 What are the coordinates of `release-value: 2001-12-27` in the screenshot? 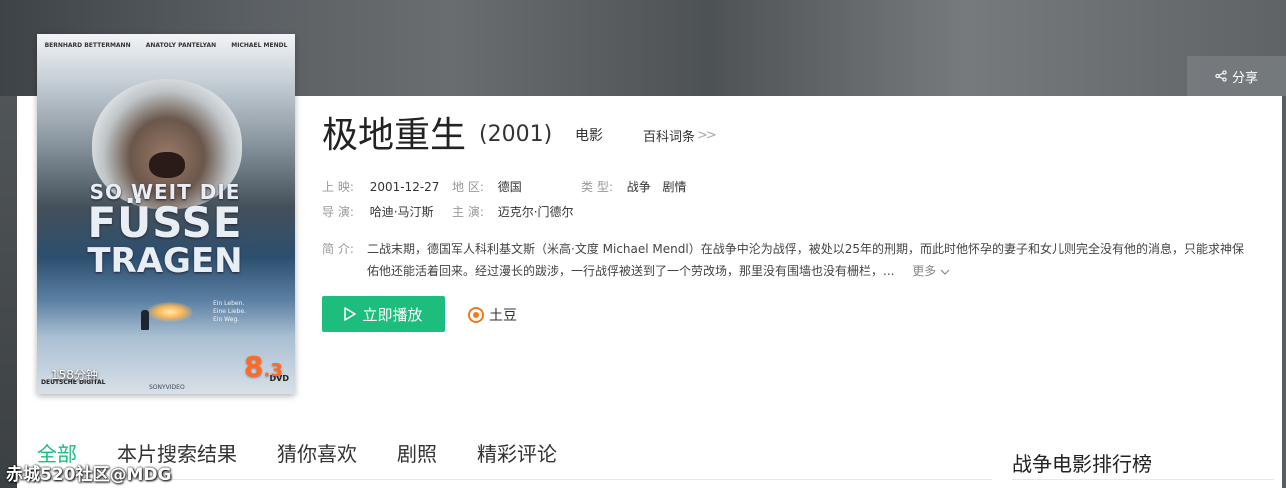 It's located at (404, 187).